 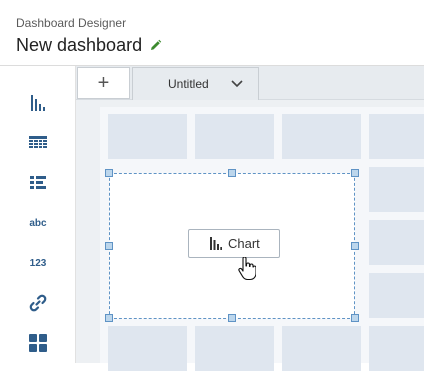 I want to click on add-tab-button: +, so click(x=103, y=83).